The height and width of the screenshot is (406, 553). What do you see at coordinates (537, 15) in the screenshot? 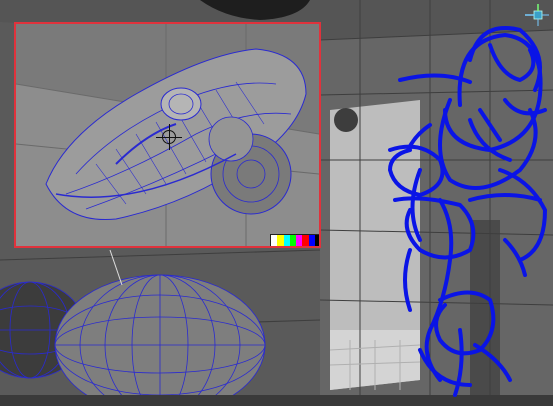
I see `view-cube-icon` at bounding box center [537, 15].